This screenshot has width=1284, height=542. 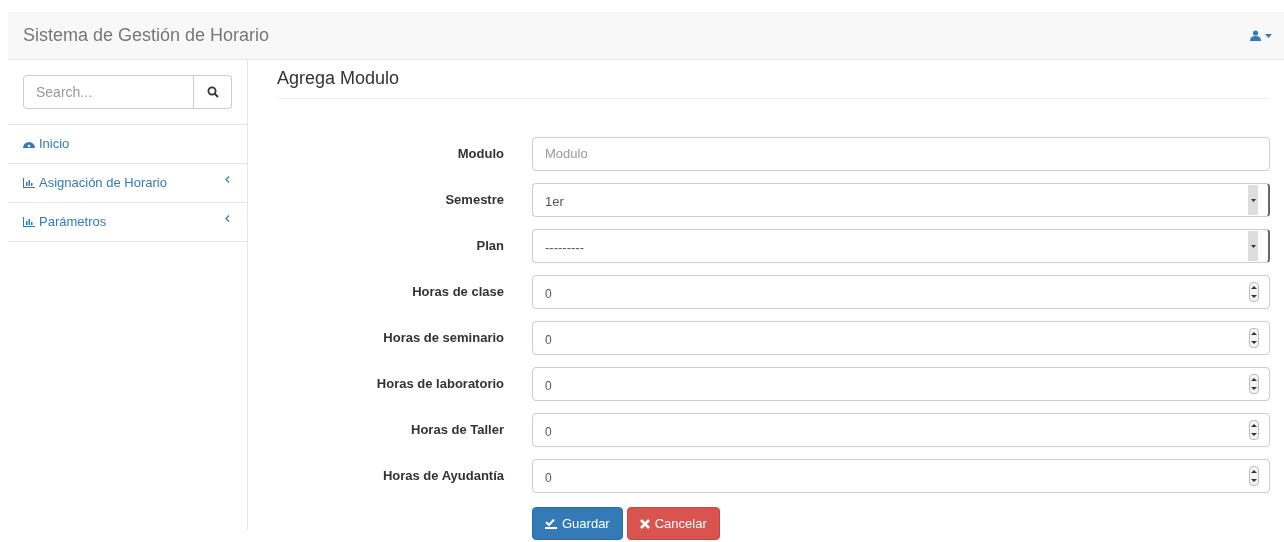 What do you see at coordinates (127, 183) in the screenshot?
I see `sidebar-item: Asignación de Horario` at bounding box center [127, 183].